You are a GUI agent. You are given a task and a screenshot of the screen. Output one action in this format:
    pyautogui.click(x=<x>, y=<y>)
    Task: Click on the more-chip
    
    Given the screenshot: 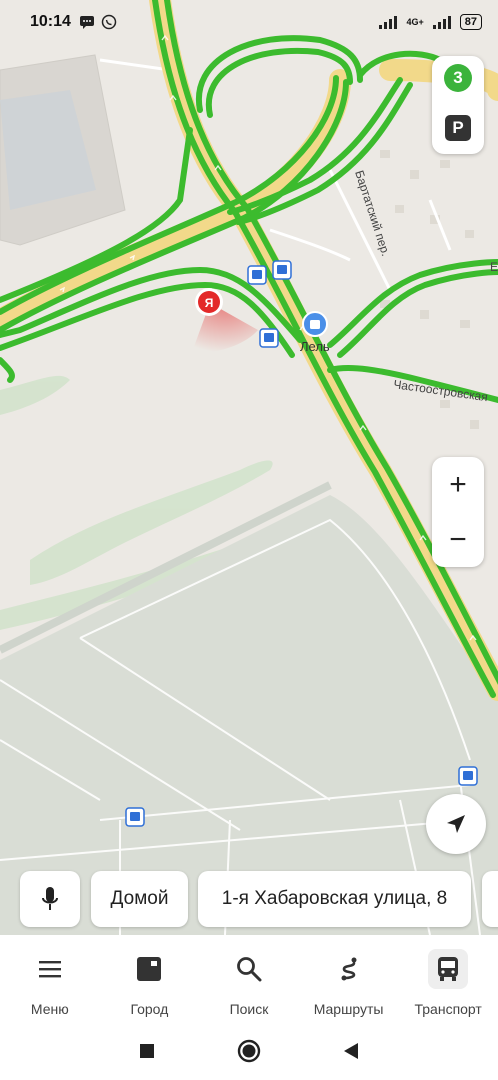 What is the action you would take?
    pyautogui.click(x=490, y=899)
    